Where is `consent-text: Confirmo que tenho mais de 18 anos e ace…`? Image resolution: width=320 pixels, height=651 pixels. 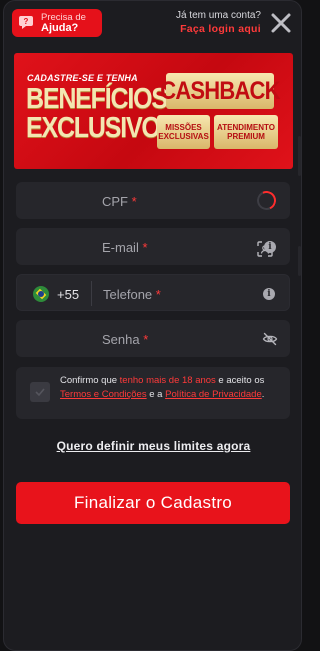 consent-text: Confirmo que tenho mais de 18 anos e ace… is located at coordinates (162, 387).